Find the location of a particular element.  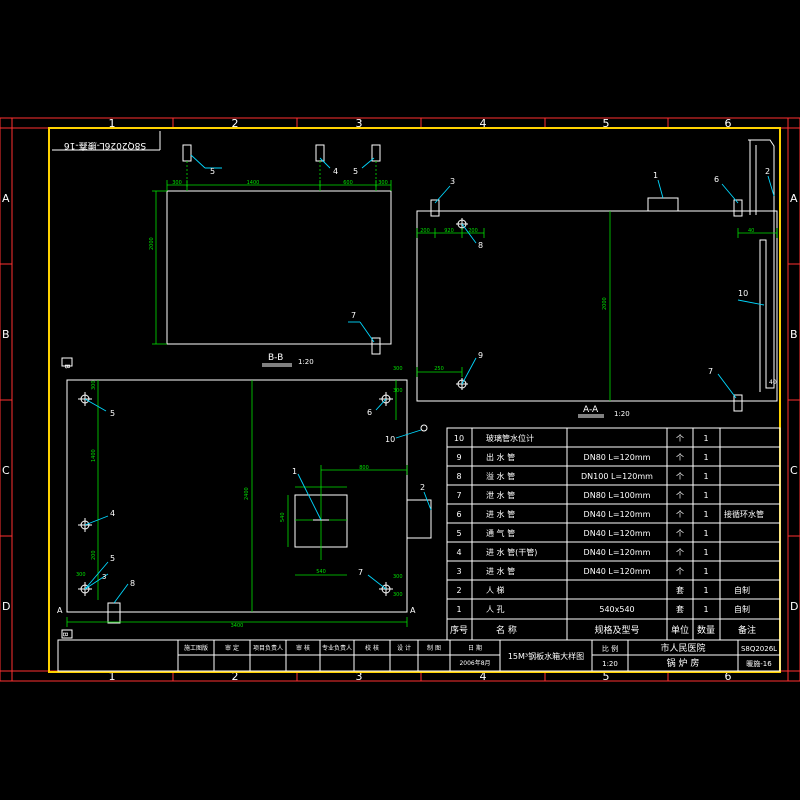

title-role: 专业负责人 is located at coordinates (337, 648).